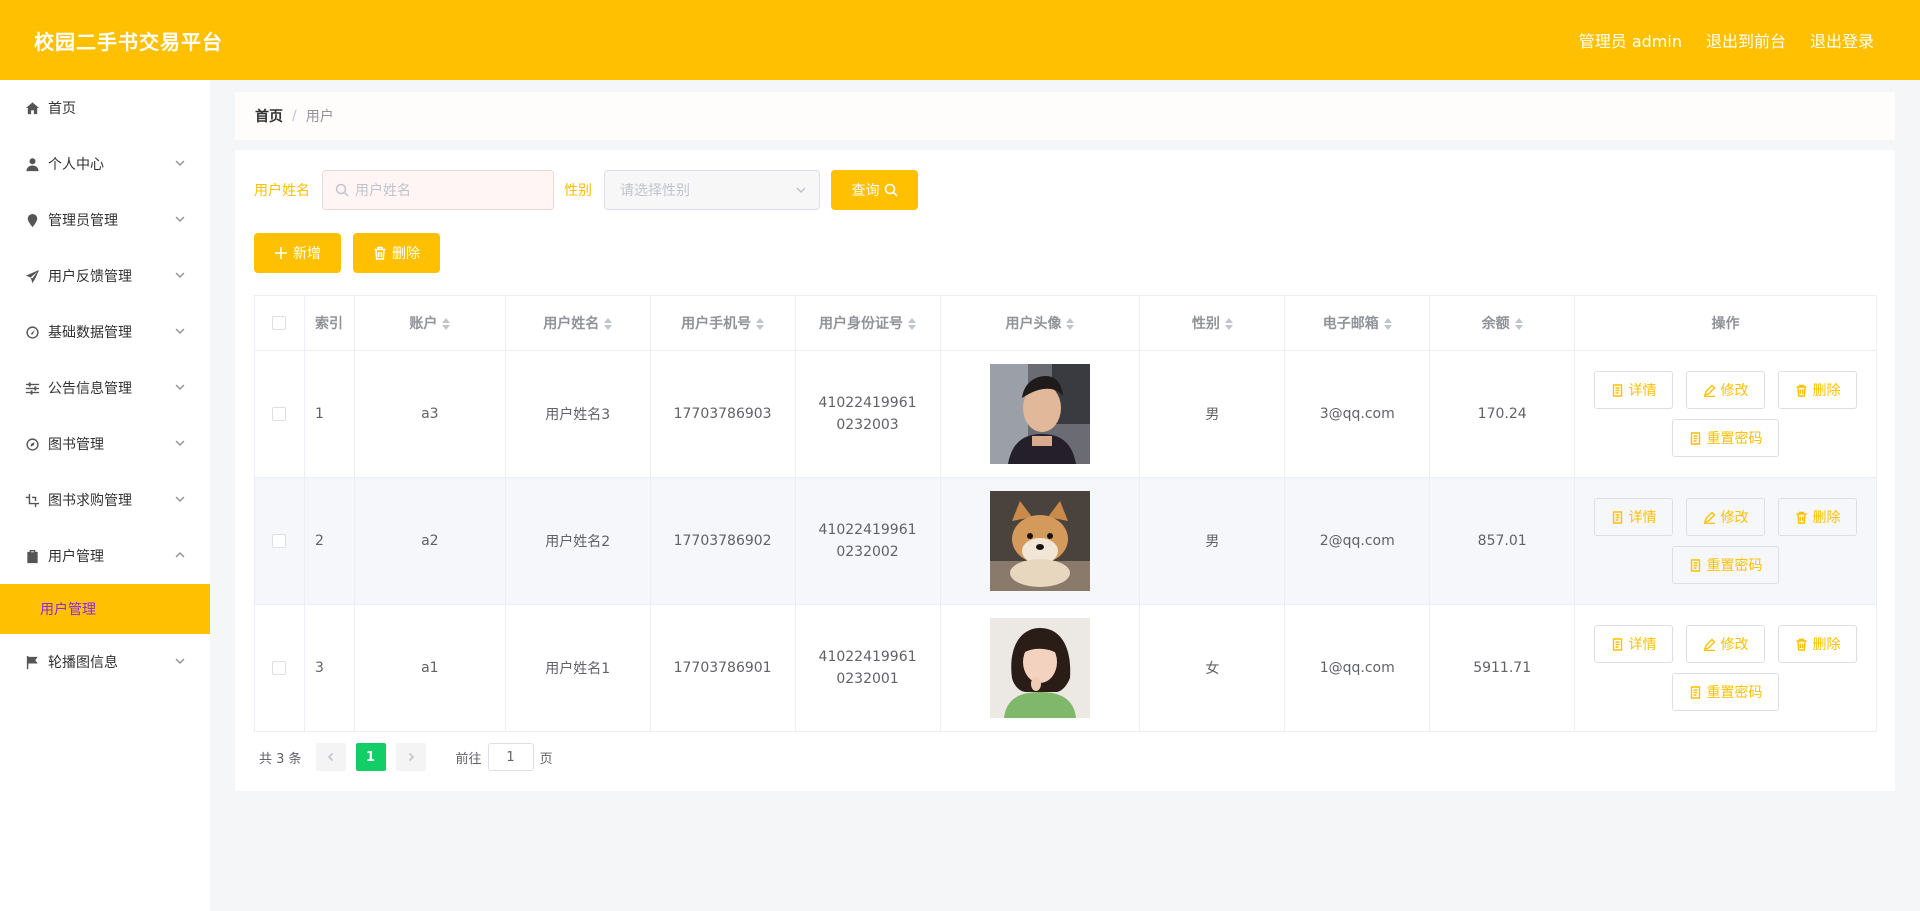 Image resolution: width=1920 pixels, height=911 pixels. What do you see at coordinates (874, 190) in the screenshot?
I see `query-button: 查询` at bounding box center [874, 190].